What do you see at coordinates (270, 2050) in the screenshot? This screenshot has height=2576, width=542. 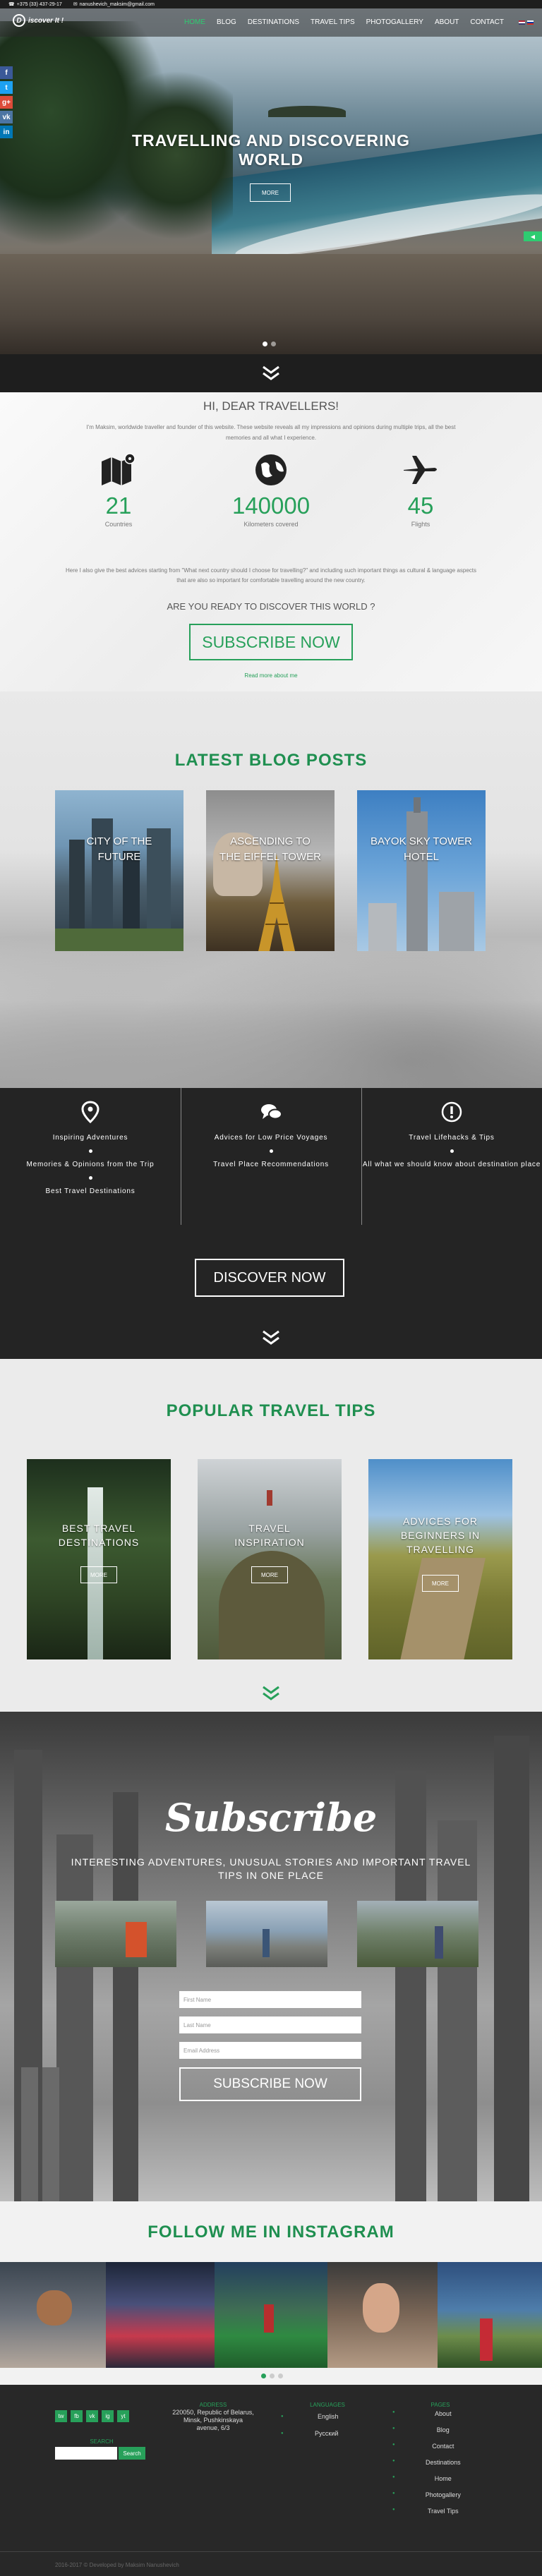 I see `email-input: Email Address` at bounding box center [270, 2050].